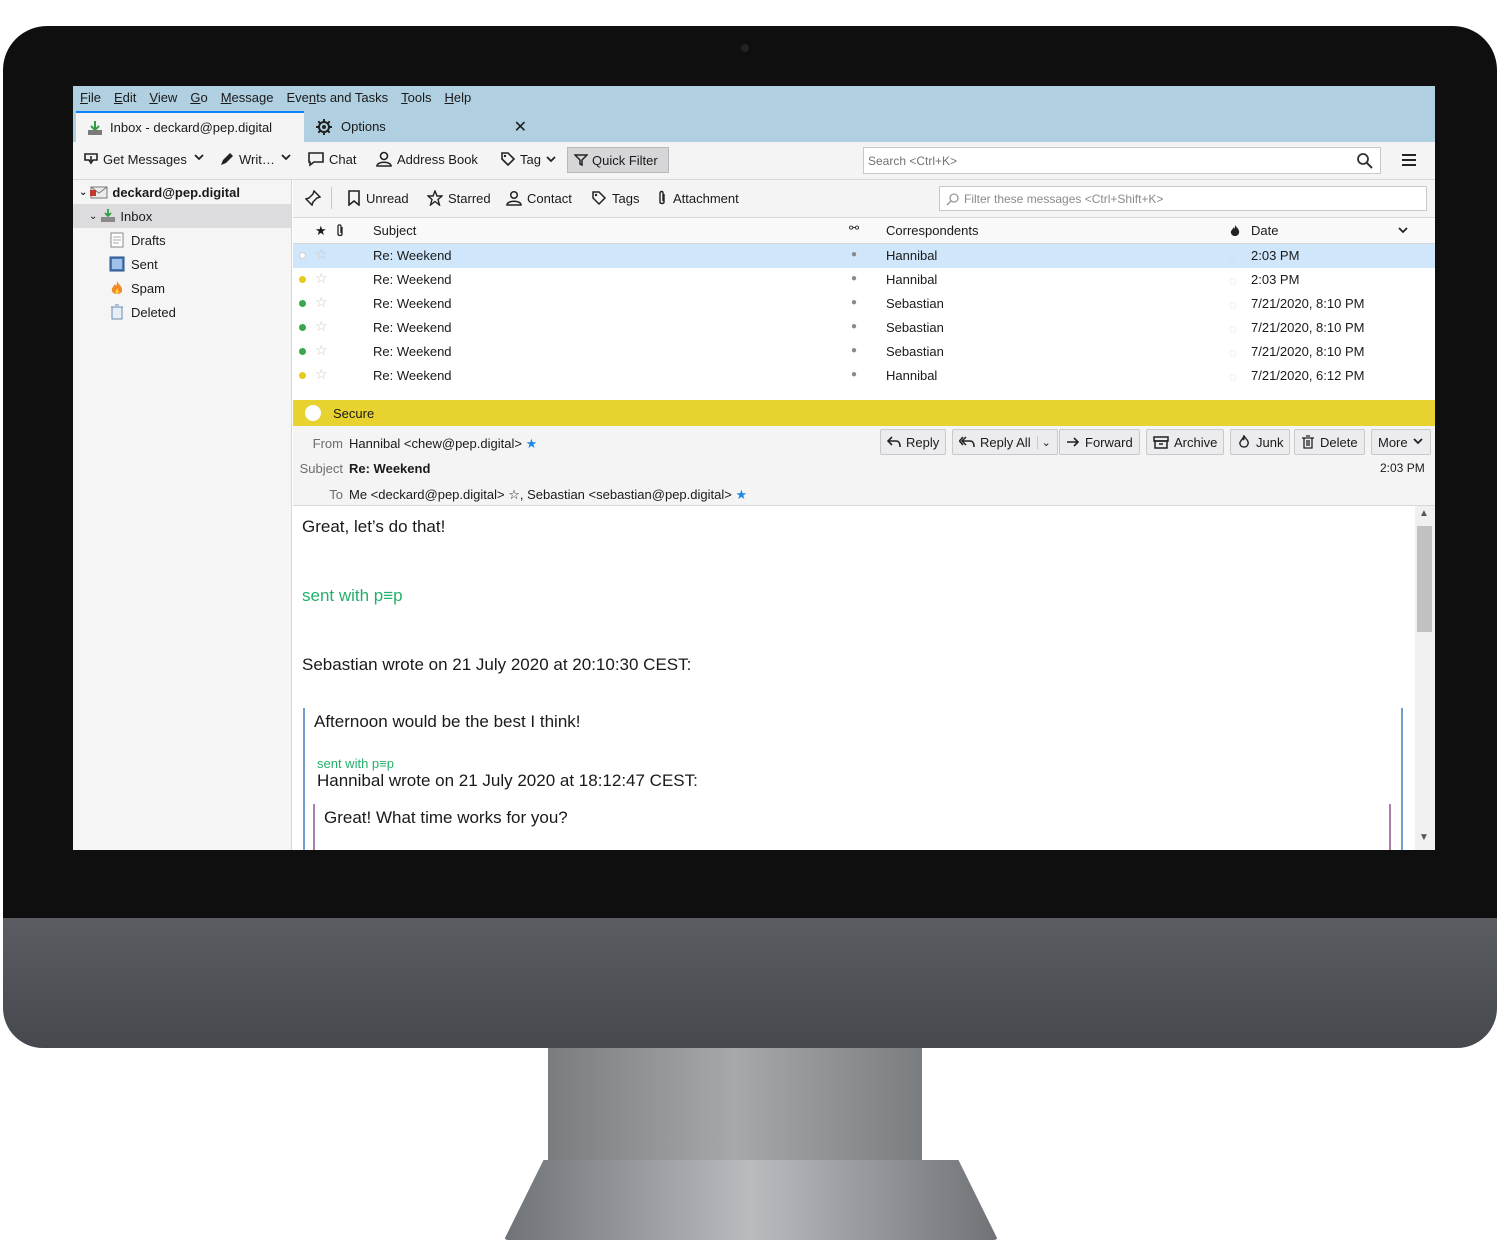 This screenshot has width=1500, height=1260. What do you see at coordinates (331, 198) in the screenshot?
I see `divider` at bounding box center [331, 198].